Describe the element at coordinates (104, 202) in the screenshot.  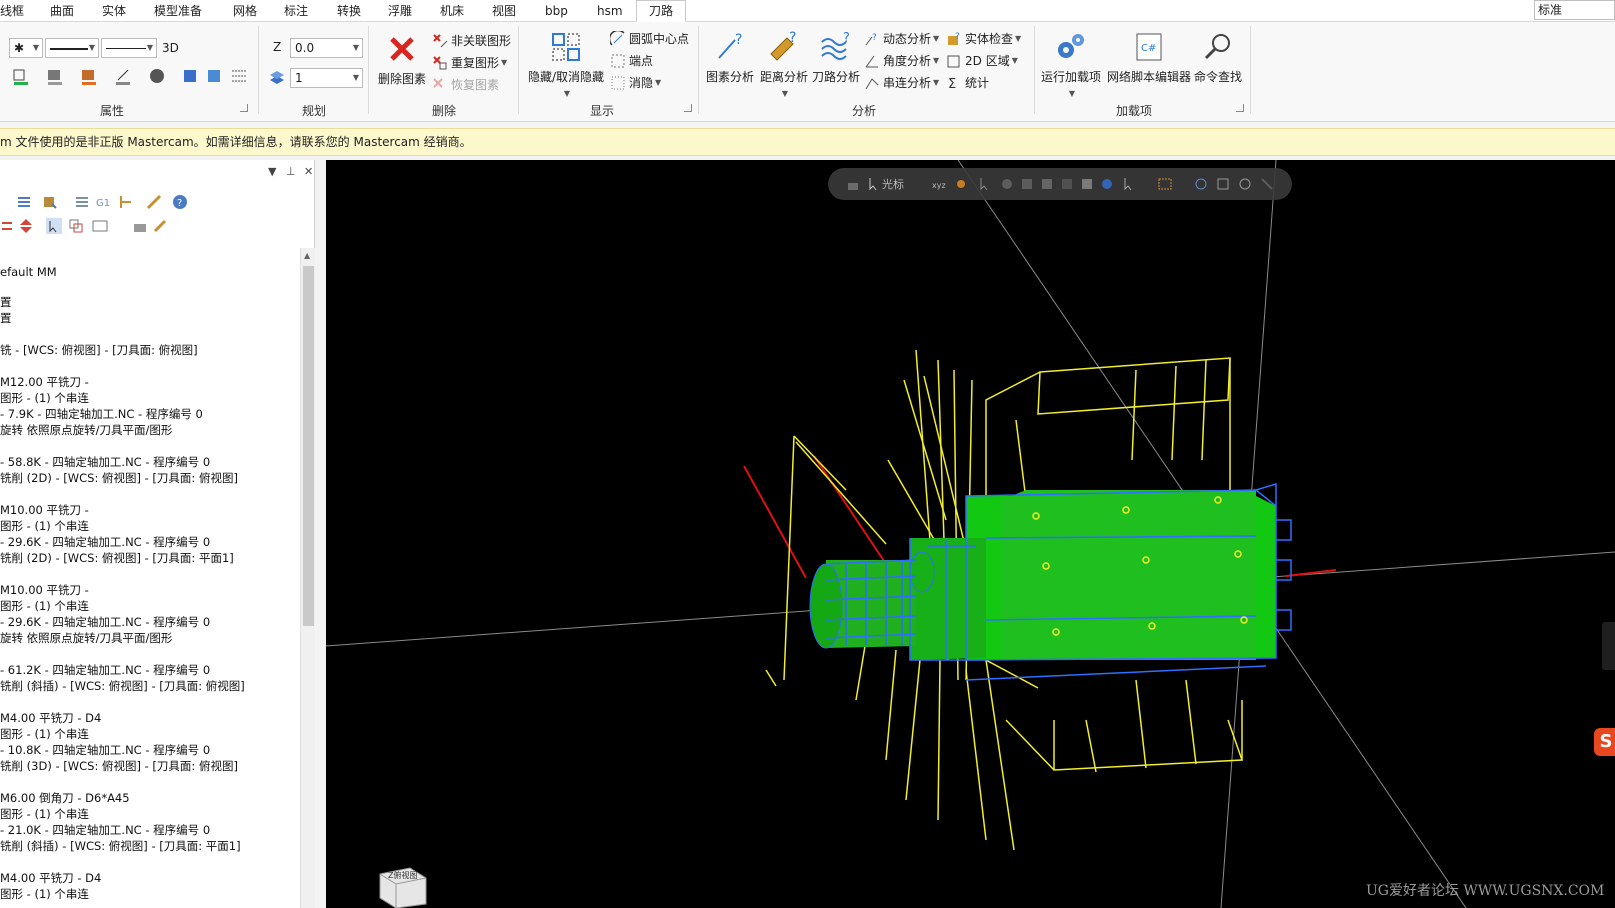
I see `g1-verify-icon: G1` at that location.